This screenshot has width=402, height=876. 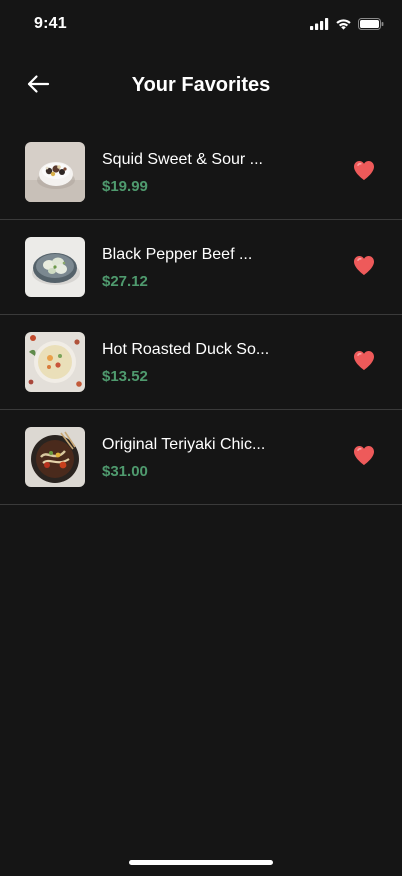 I want to click on header: Your Favorites, so click(x=201, y=86).